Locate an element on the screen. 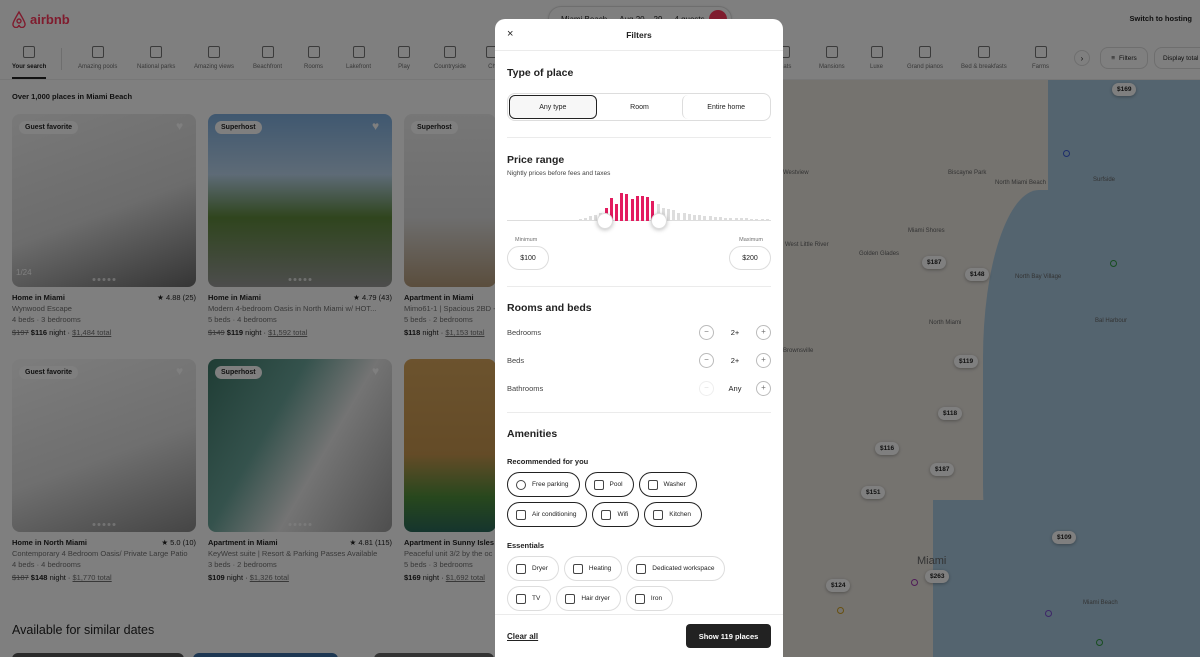 Image resolution: width=1200 pixels, height=657 pixels. price-inputs: $100 $200 is located at coordinates (639, 258).